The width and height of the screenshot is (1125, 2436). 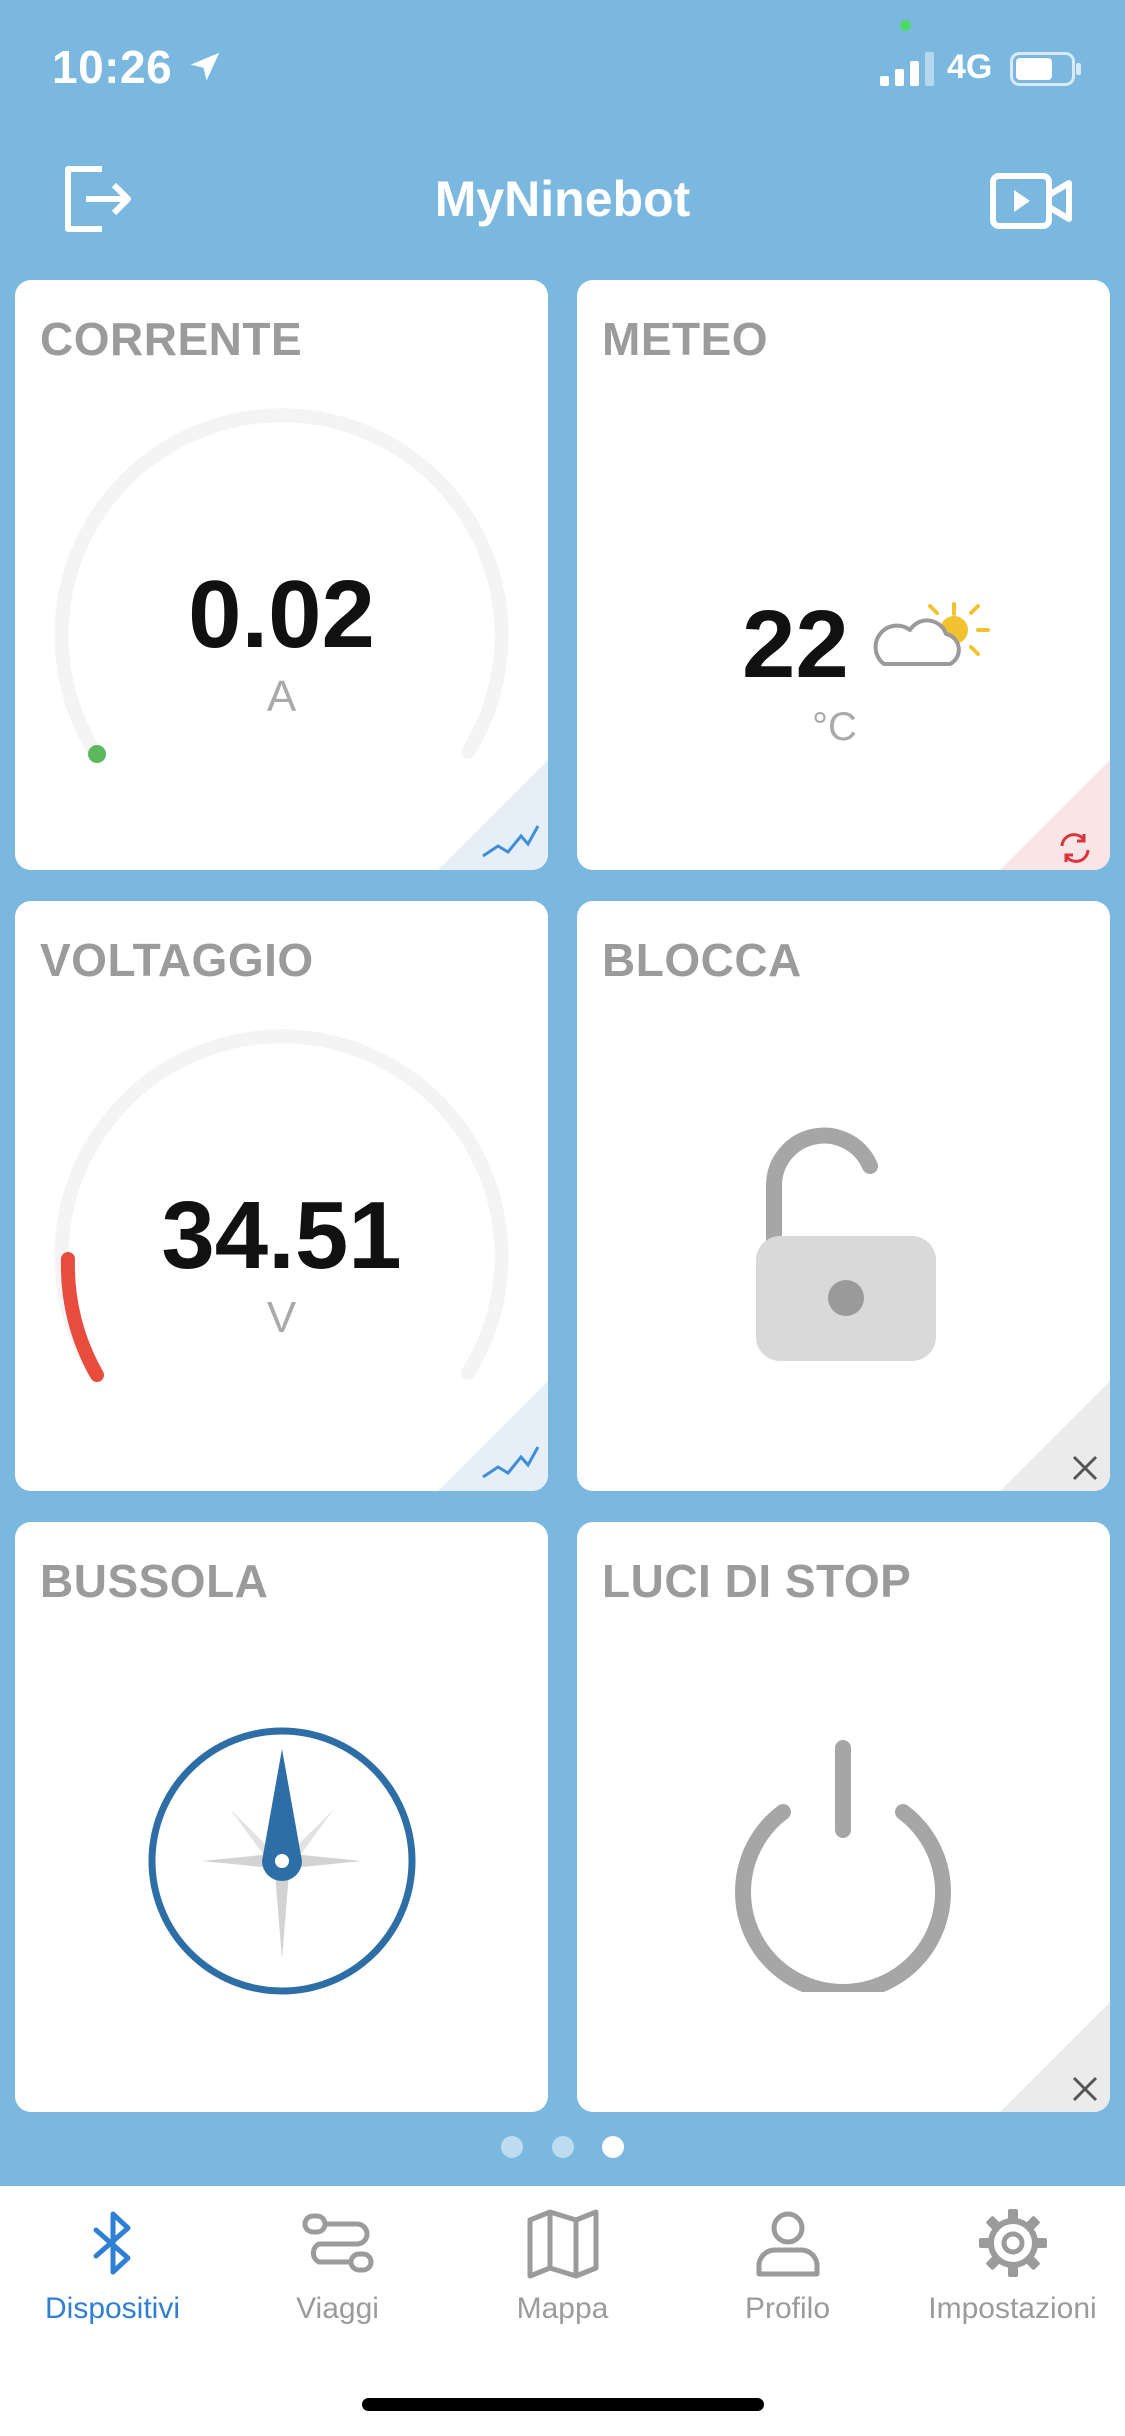 I want to click on current-gauge-indicator, so click(x=97, y=754).